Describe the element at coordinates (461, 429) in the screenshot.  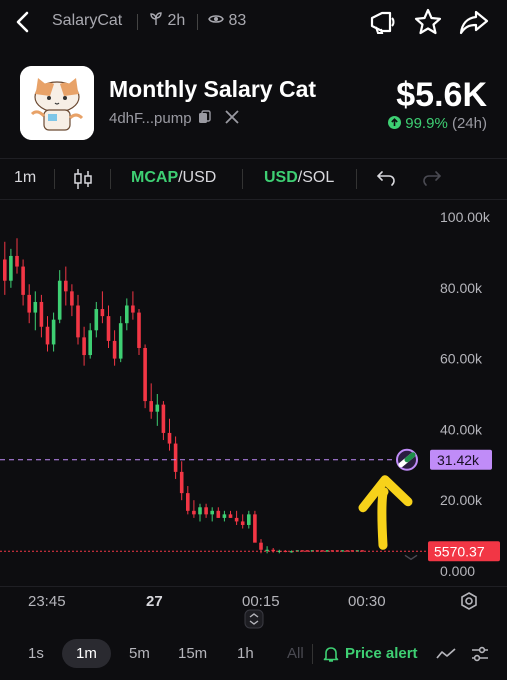
I see `y-tick-label: 40.00k` at that location.